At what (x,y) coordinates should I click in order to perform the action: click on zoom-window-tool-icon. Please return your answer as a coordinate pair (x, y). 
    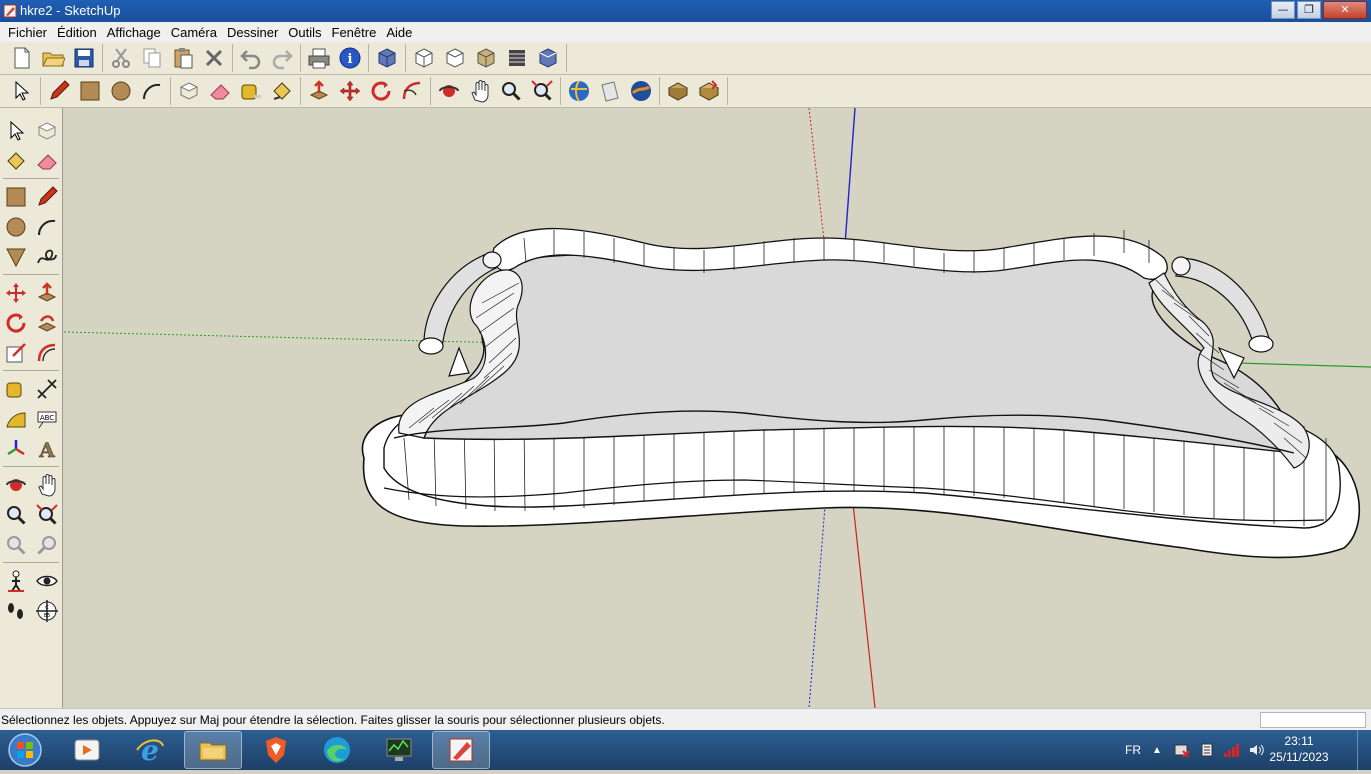
    Looking at the image, I should click on (46, 515).